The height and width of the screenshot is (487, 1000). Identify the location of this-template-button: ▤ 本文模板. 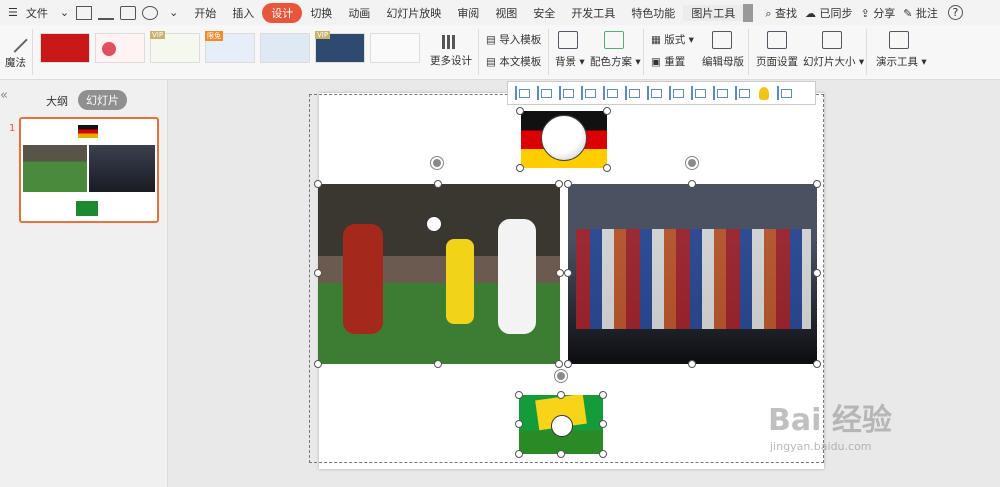
(513, 61).